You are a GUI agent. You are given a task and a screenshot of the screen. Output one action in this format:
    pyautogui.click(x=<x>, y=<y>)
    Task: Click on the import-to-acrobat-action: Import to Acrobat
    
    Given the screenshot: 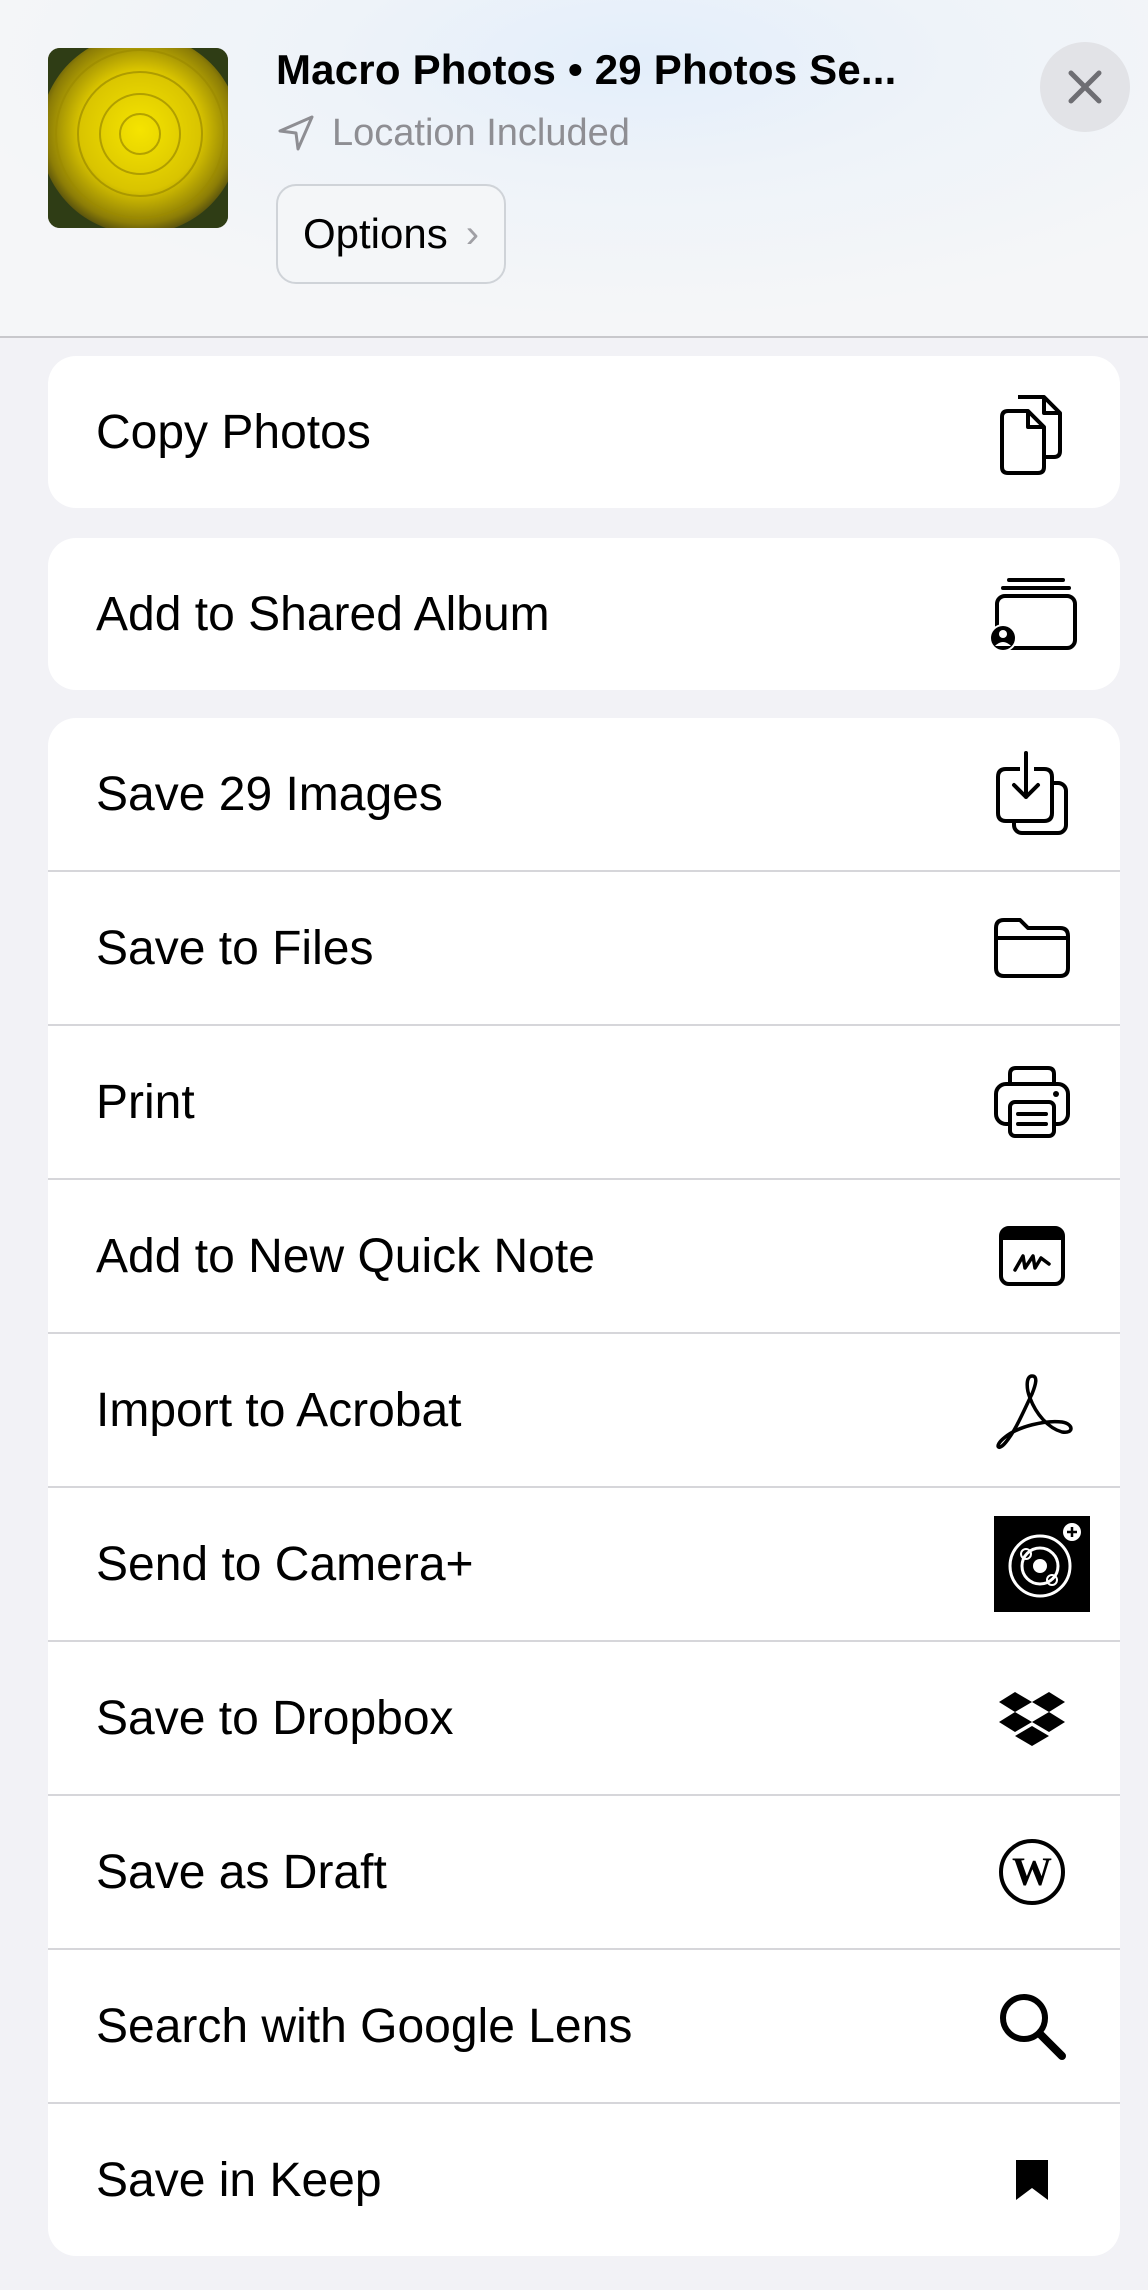 What is the action you would take?
    pyautogui.click(x=584, y=1409)
    